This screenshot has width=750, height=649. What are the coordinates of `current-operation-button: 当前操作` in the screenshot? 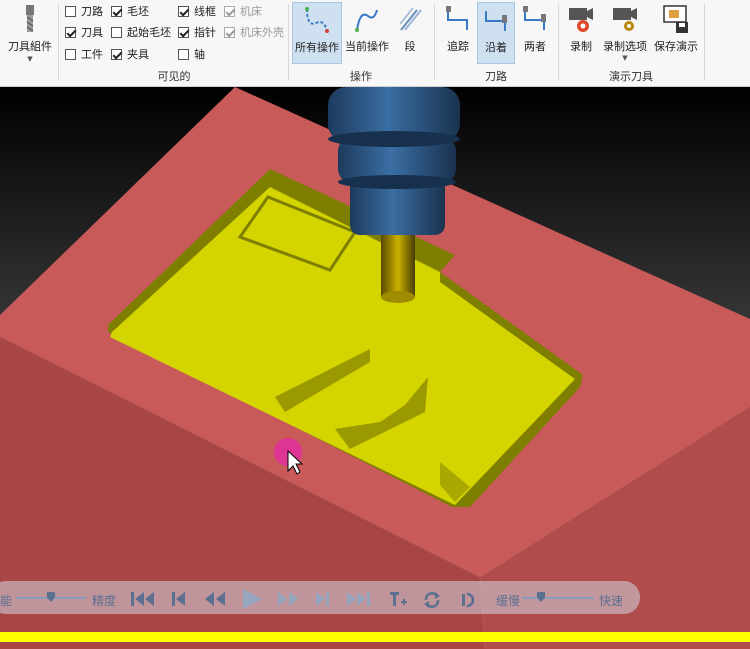 It's located at (367, 33).